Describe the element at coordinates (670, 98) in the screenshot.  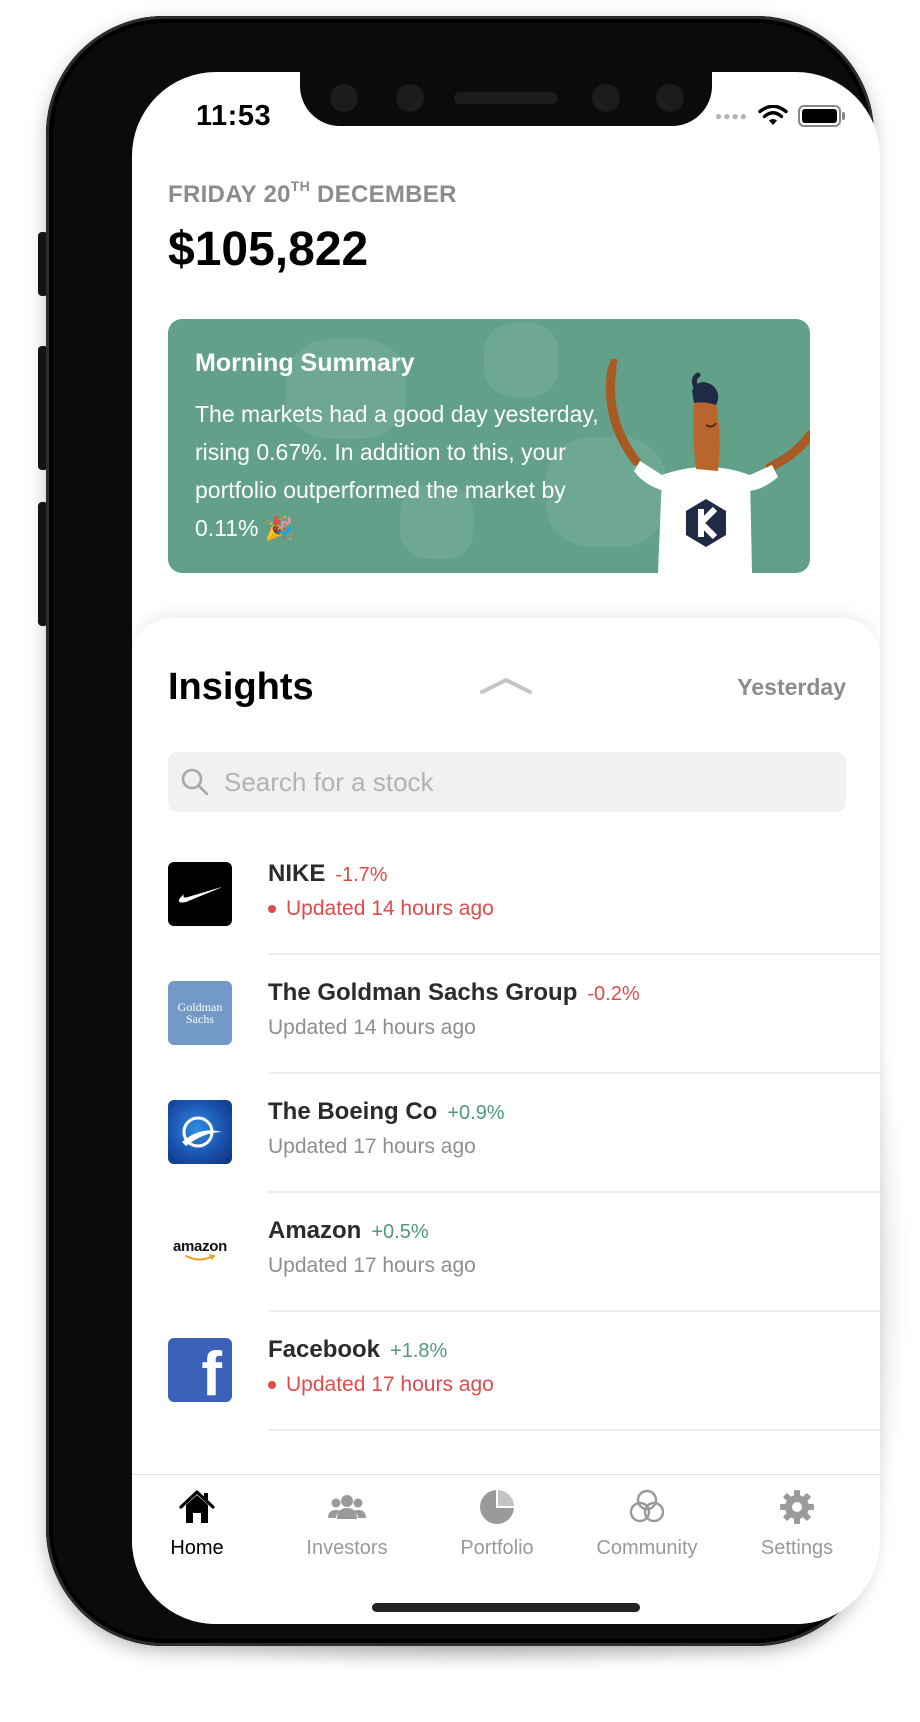
I see `front-camera-icon` at that location.